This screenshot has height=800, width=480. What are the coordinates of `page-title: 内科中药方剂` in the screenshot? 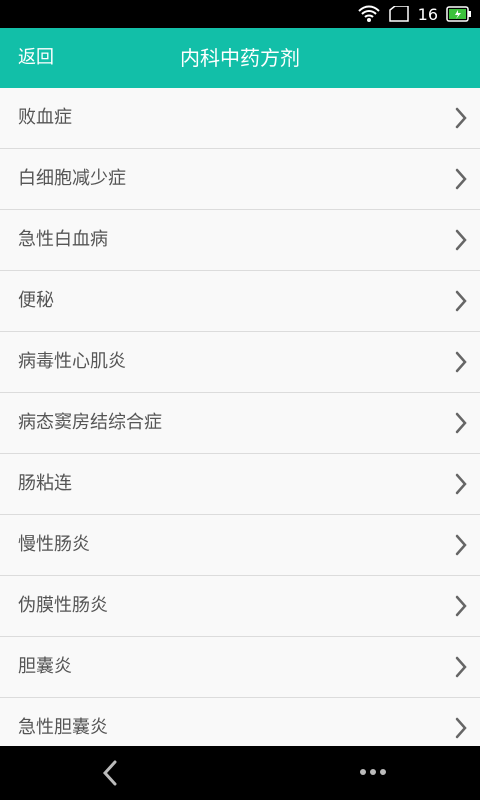 It's located at (240, 58).